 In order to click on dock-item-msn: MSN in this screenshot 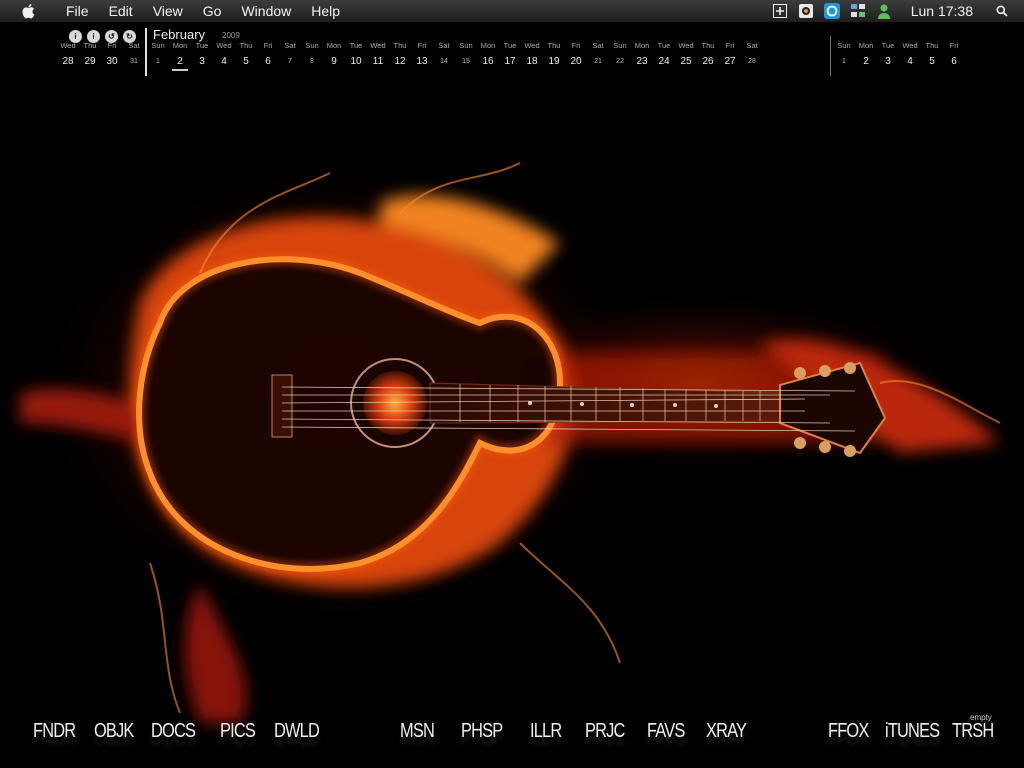, I will do `click(417, 731)`.